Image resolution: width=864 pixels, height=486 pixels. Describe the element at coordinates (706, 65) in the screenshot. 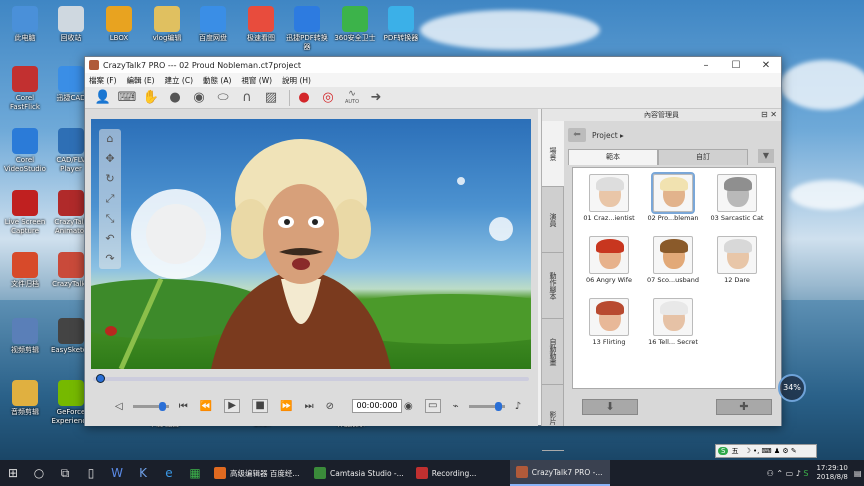

I see `minimize-button: –` at that location.